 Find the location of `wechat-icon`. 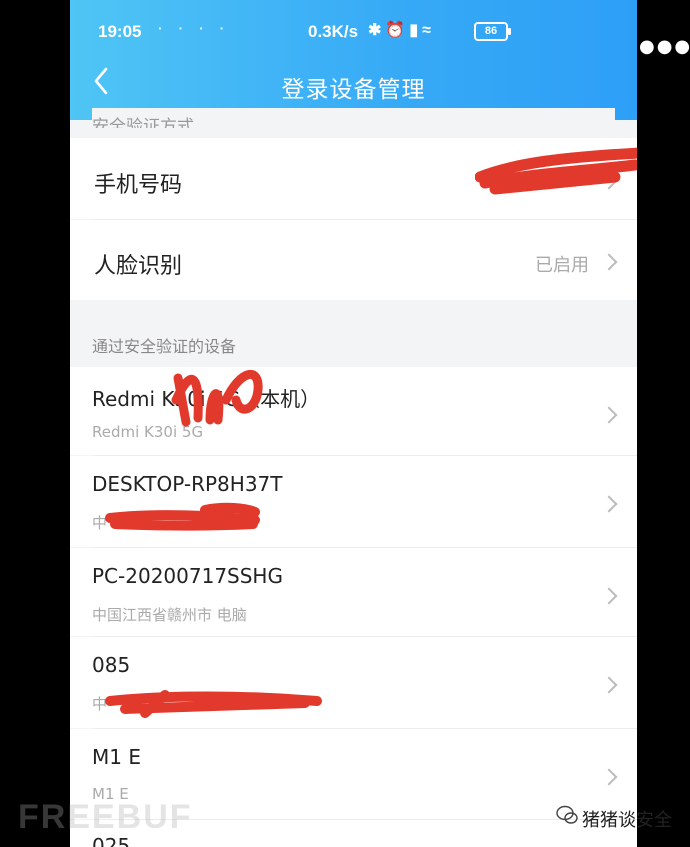

wechat-icon is located at coordinates (567, 814).